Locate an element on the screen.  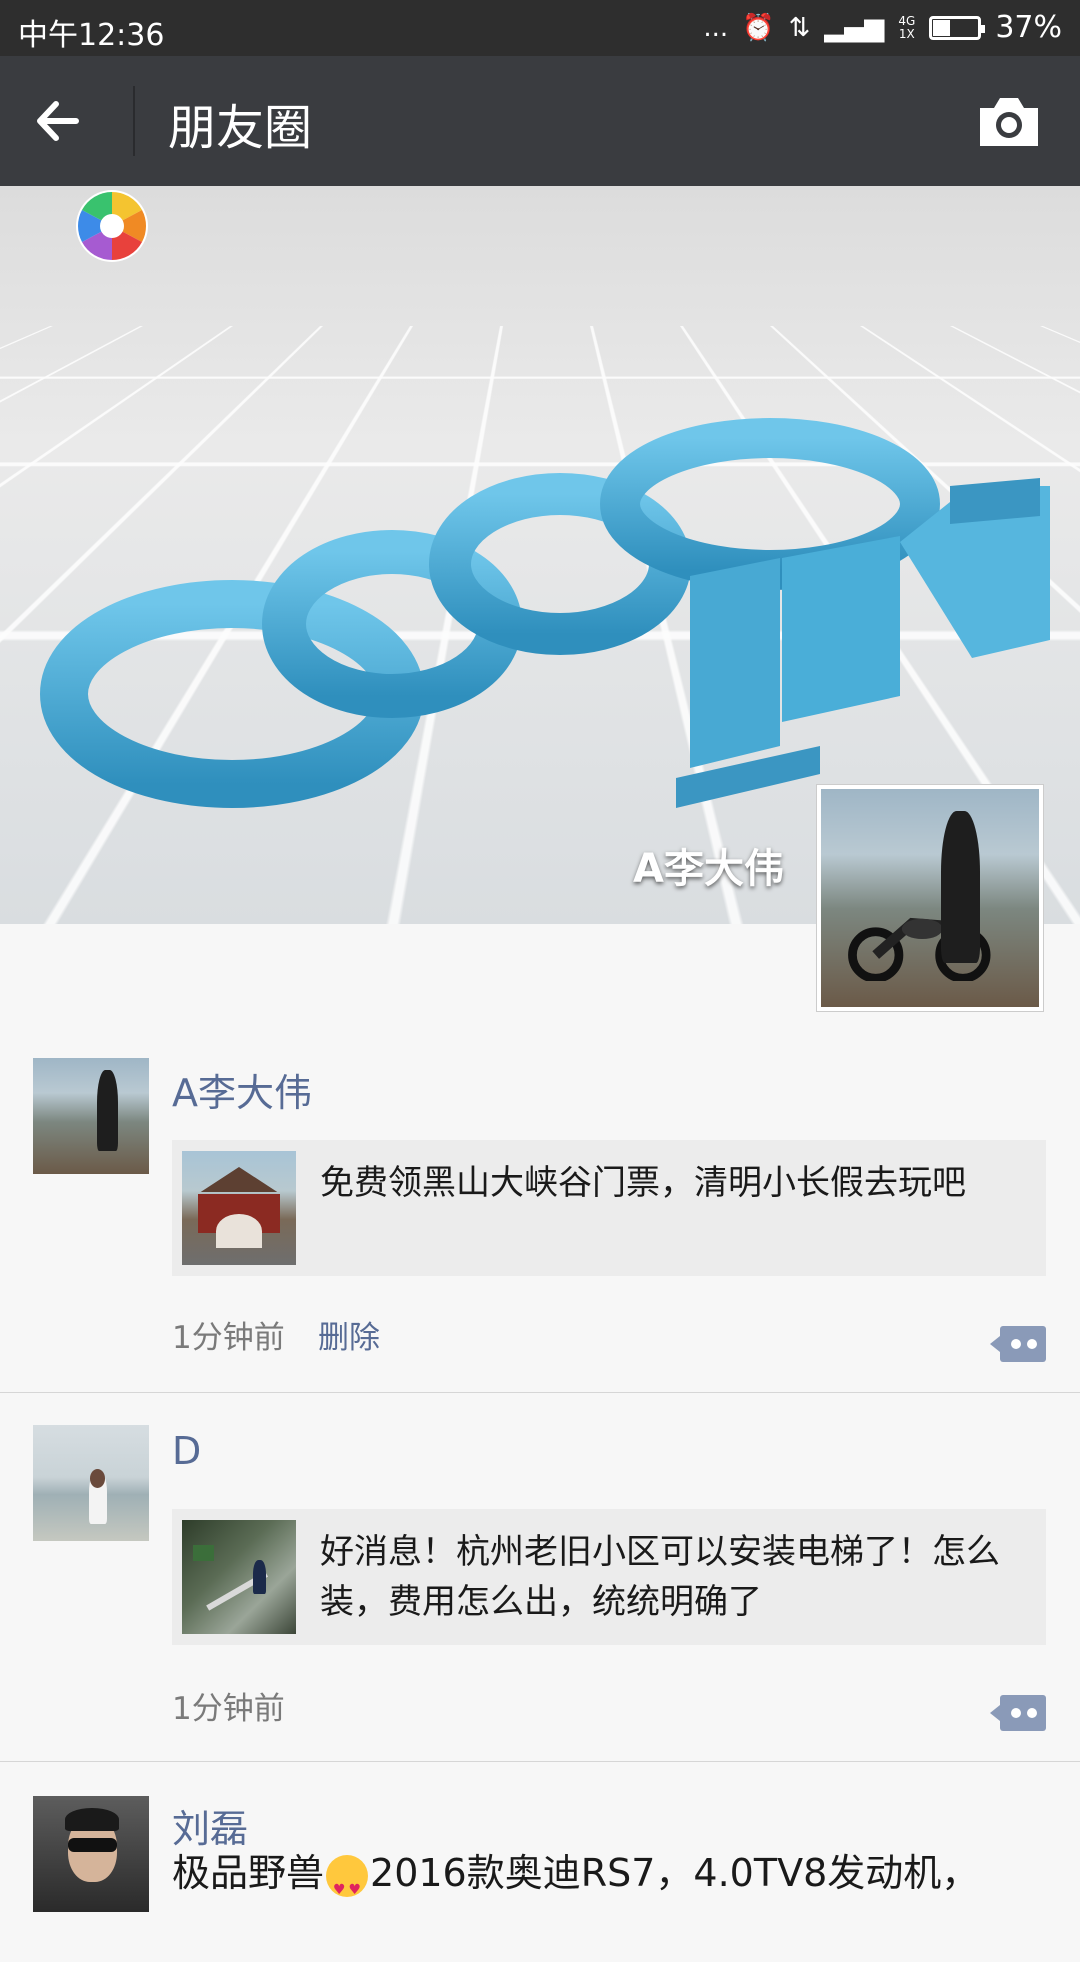
heart-eyes-emoji-icon is located at coordinates (347, 1885).